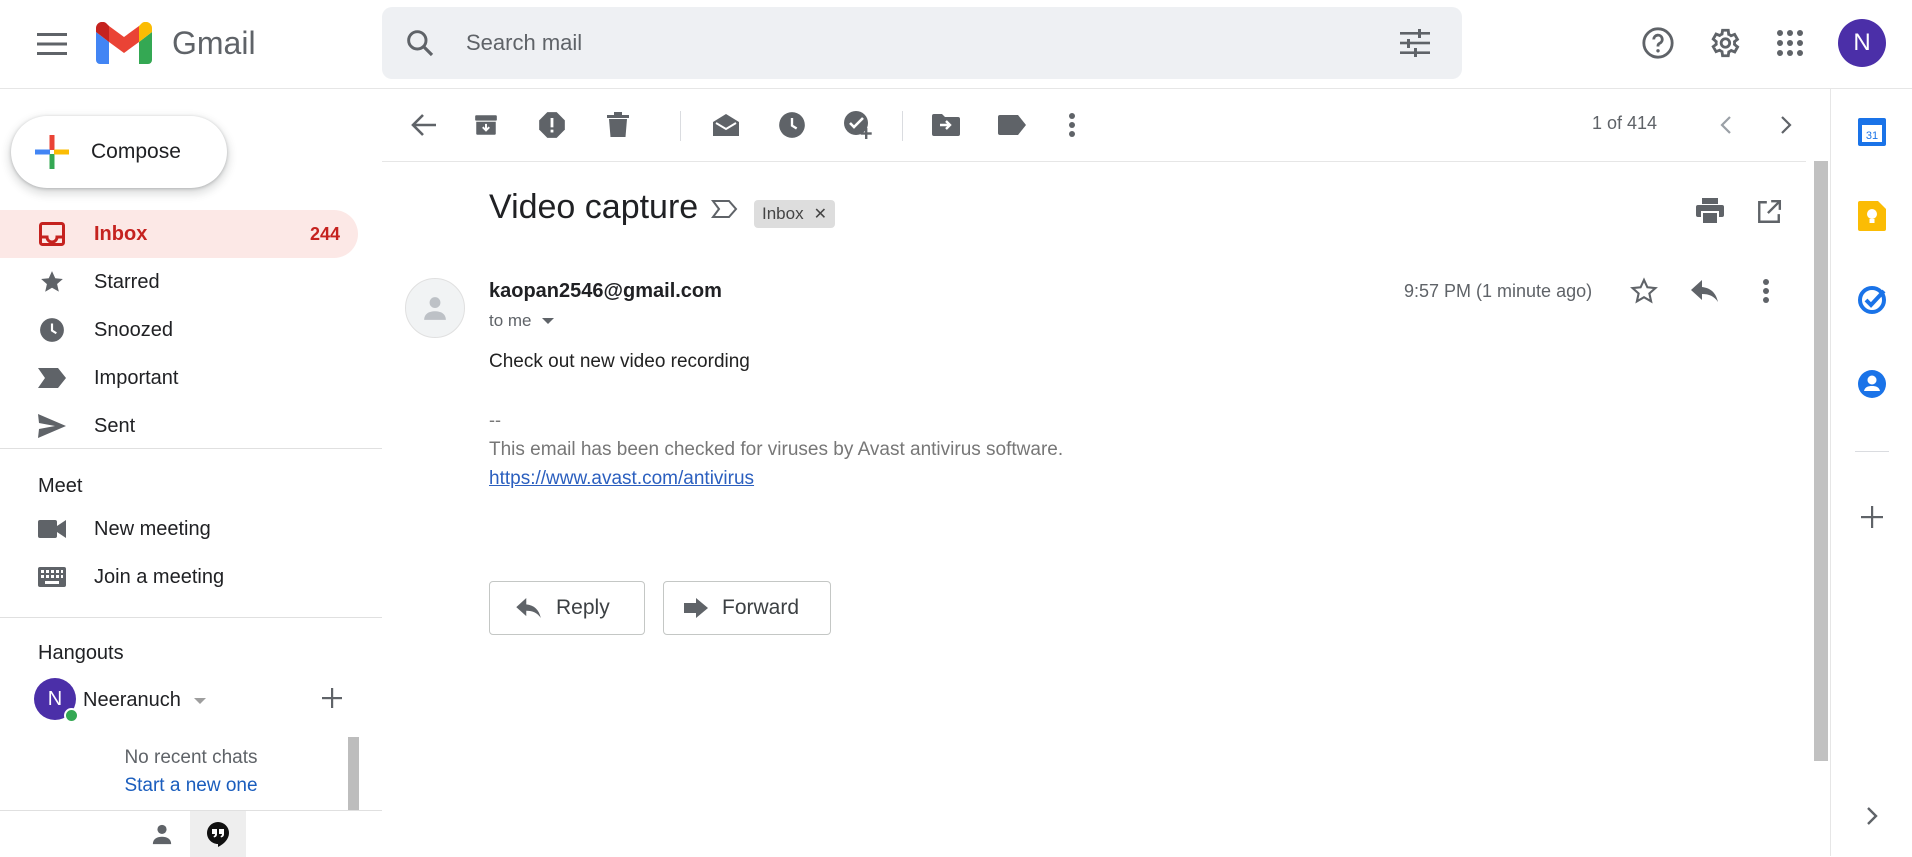  Describe the element at coordinates (552, 125) in the screenshot. I see `report-spam-icon` at that location.